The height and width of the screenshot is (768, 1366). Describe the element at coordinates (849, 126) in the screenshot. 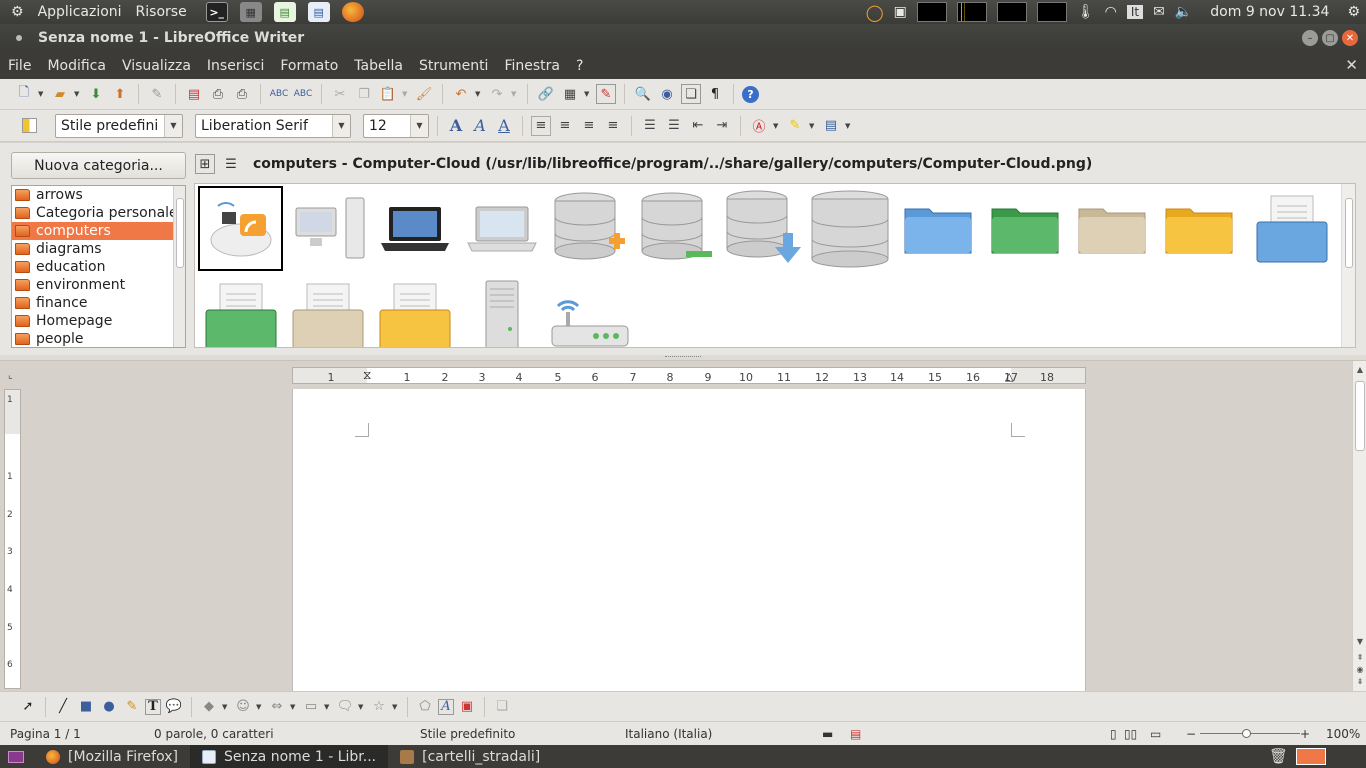

I see `background-color-dropdown-icon: ▼` at that location.